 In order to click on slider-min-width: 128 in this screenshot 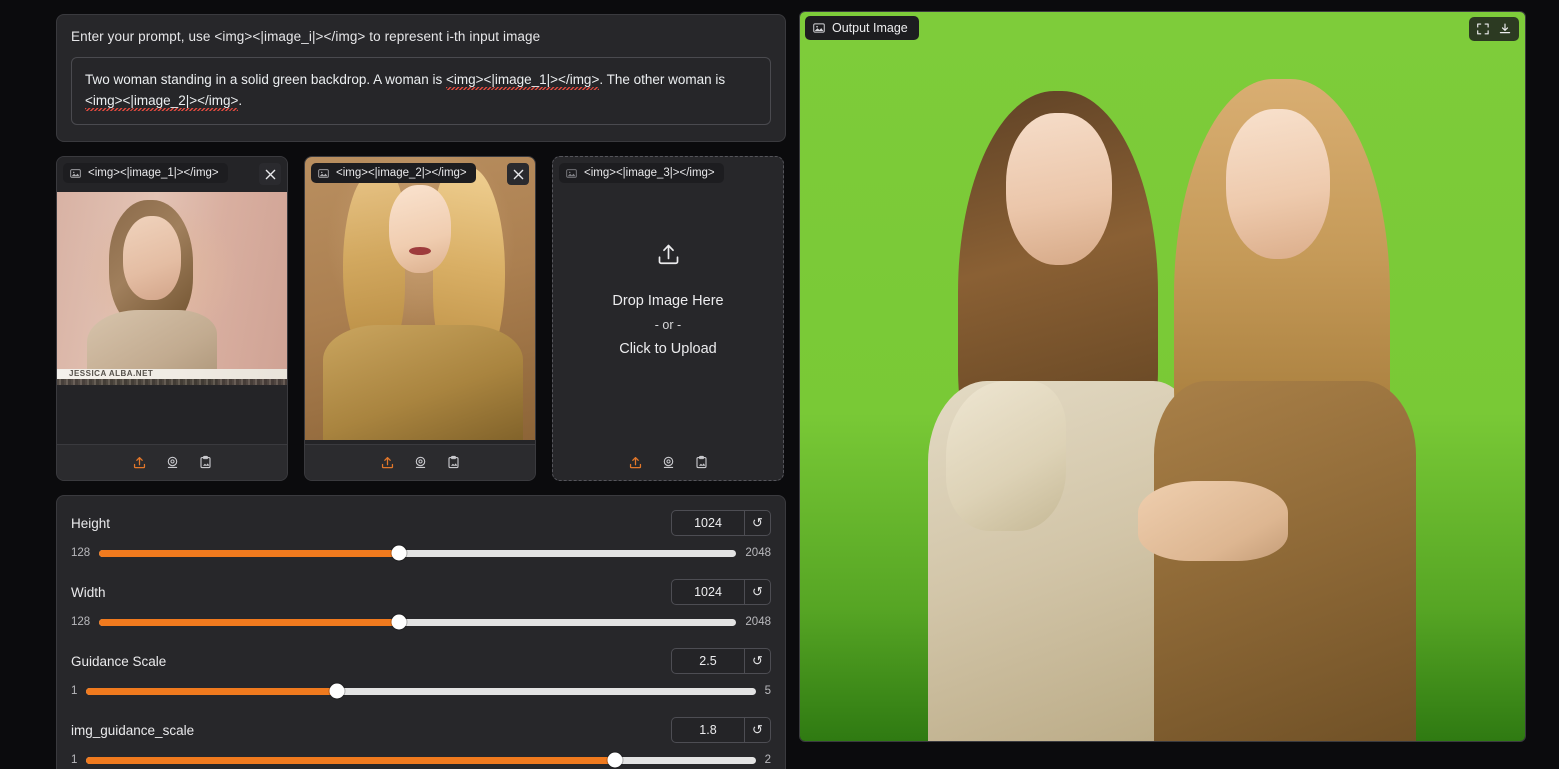, I will do `click(81, 622)`.